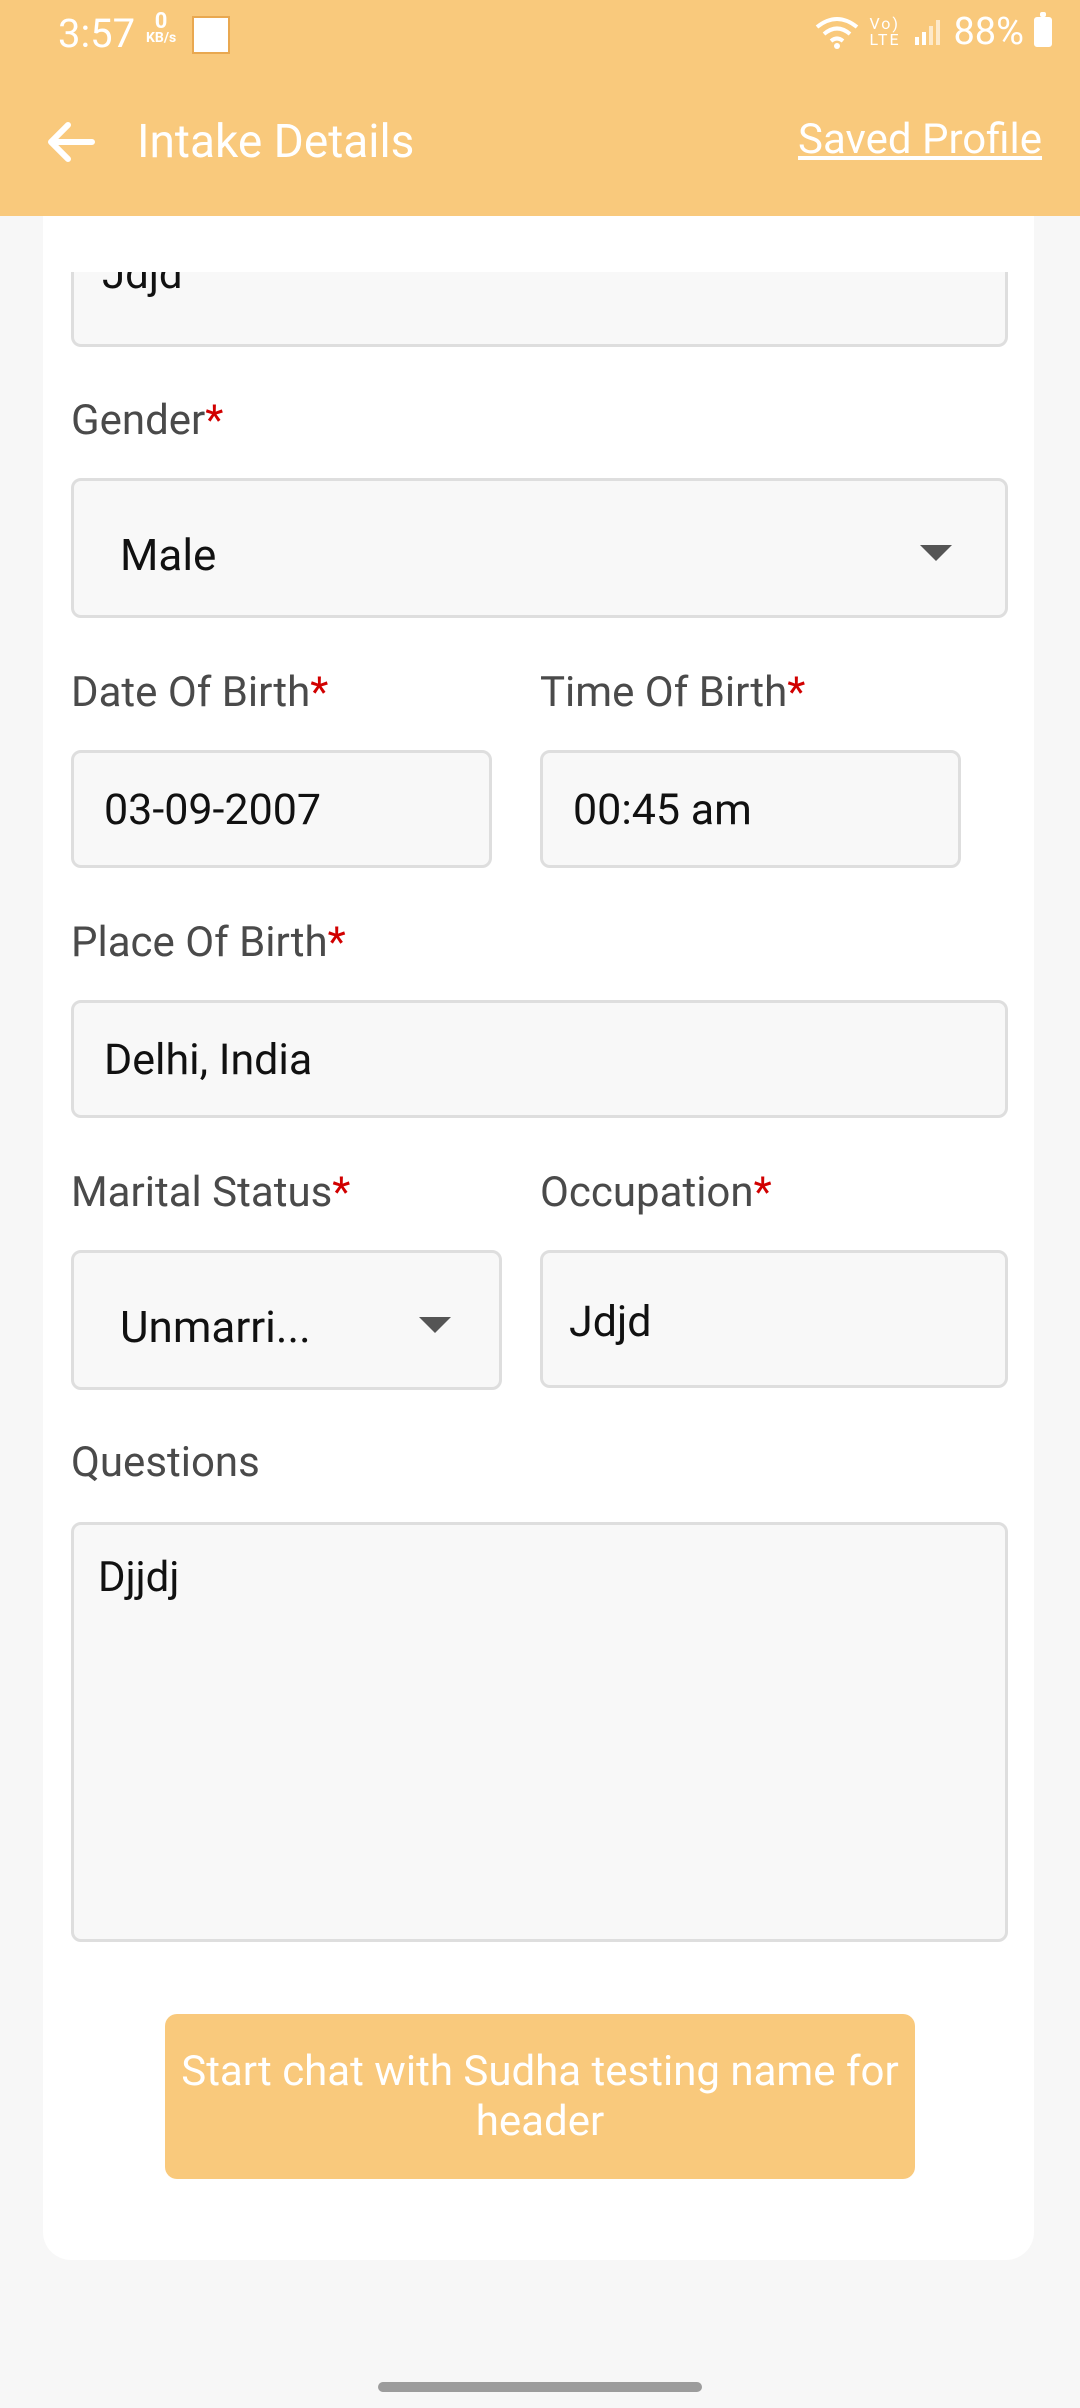 The width and height of the screenshot is (1080, 2408). I want to click on marital-label: Marital Status*, so click(210, 1192).